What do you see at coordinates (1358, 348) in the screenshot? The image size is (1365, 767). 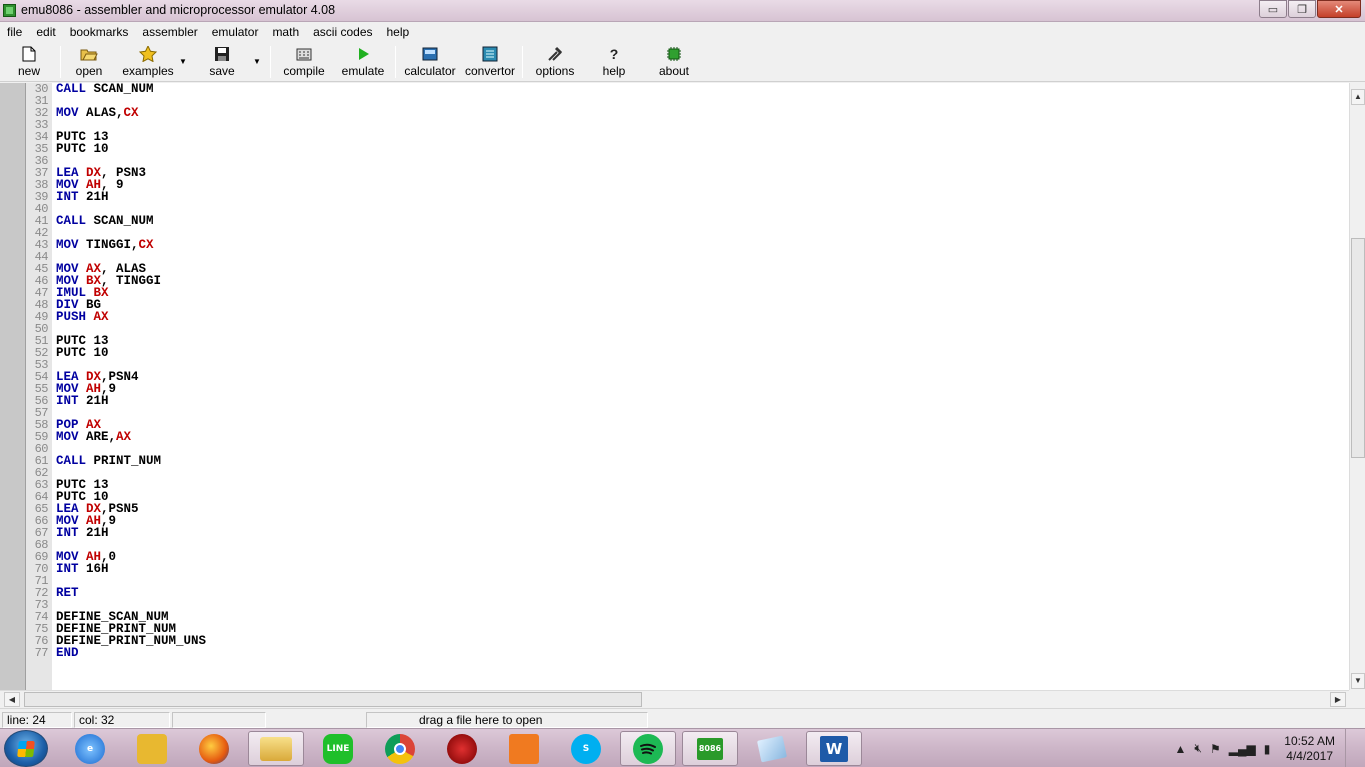 I see `vertical-scroll-thumb` at bounding box center [1358, 348].